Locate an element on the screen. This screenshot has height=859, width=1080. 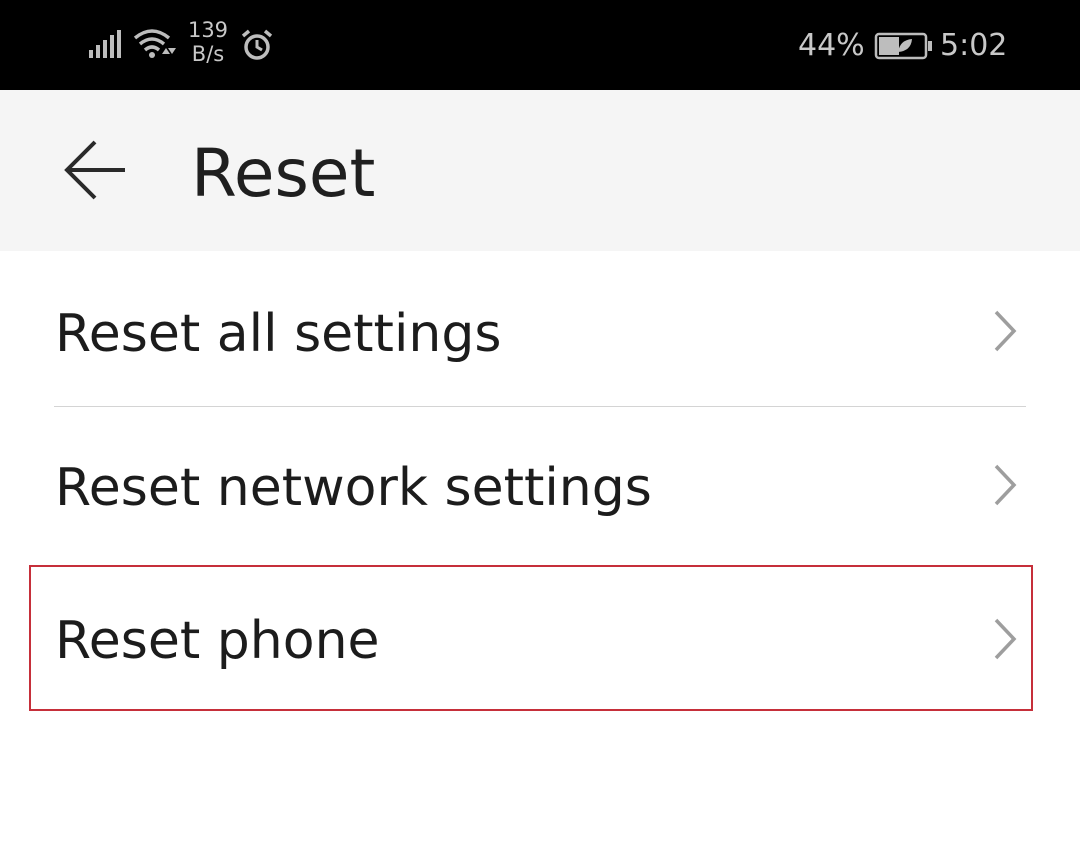
wifi-icon is located at coordinates (154, 43).